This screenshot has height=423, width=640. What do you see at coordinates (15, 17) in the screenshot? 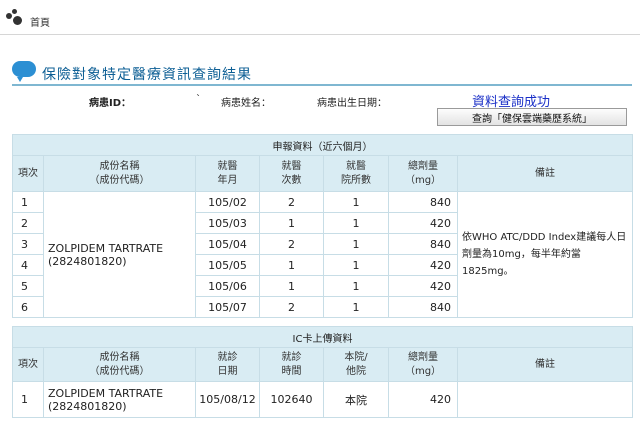
I see `paw-icon` at bounding box center [15, 17].